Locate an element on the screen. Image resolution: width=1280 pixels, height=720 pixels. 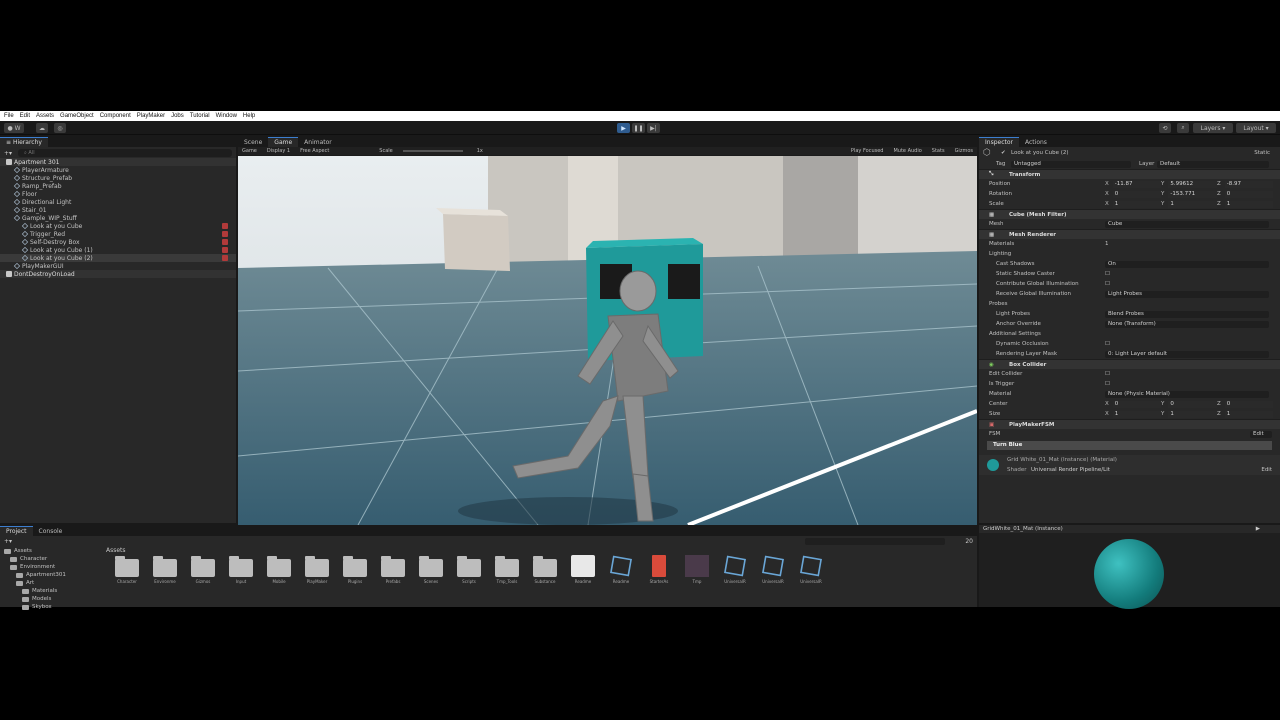
hierarchy-item: Look at you Cube (2) is located at coordinates (118, 258).